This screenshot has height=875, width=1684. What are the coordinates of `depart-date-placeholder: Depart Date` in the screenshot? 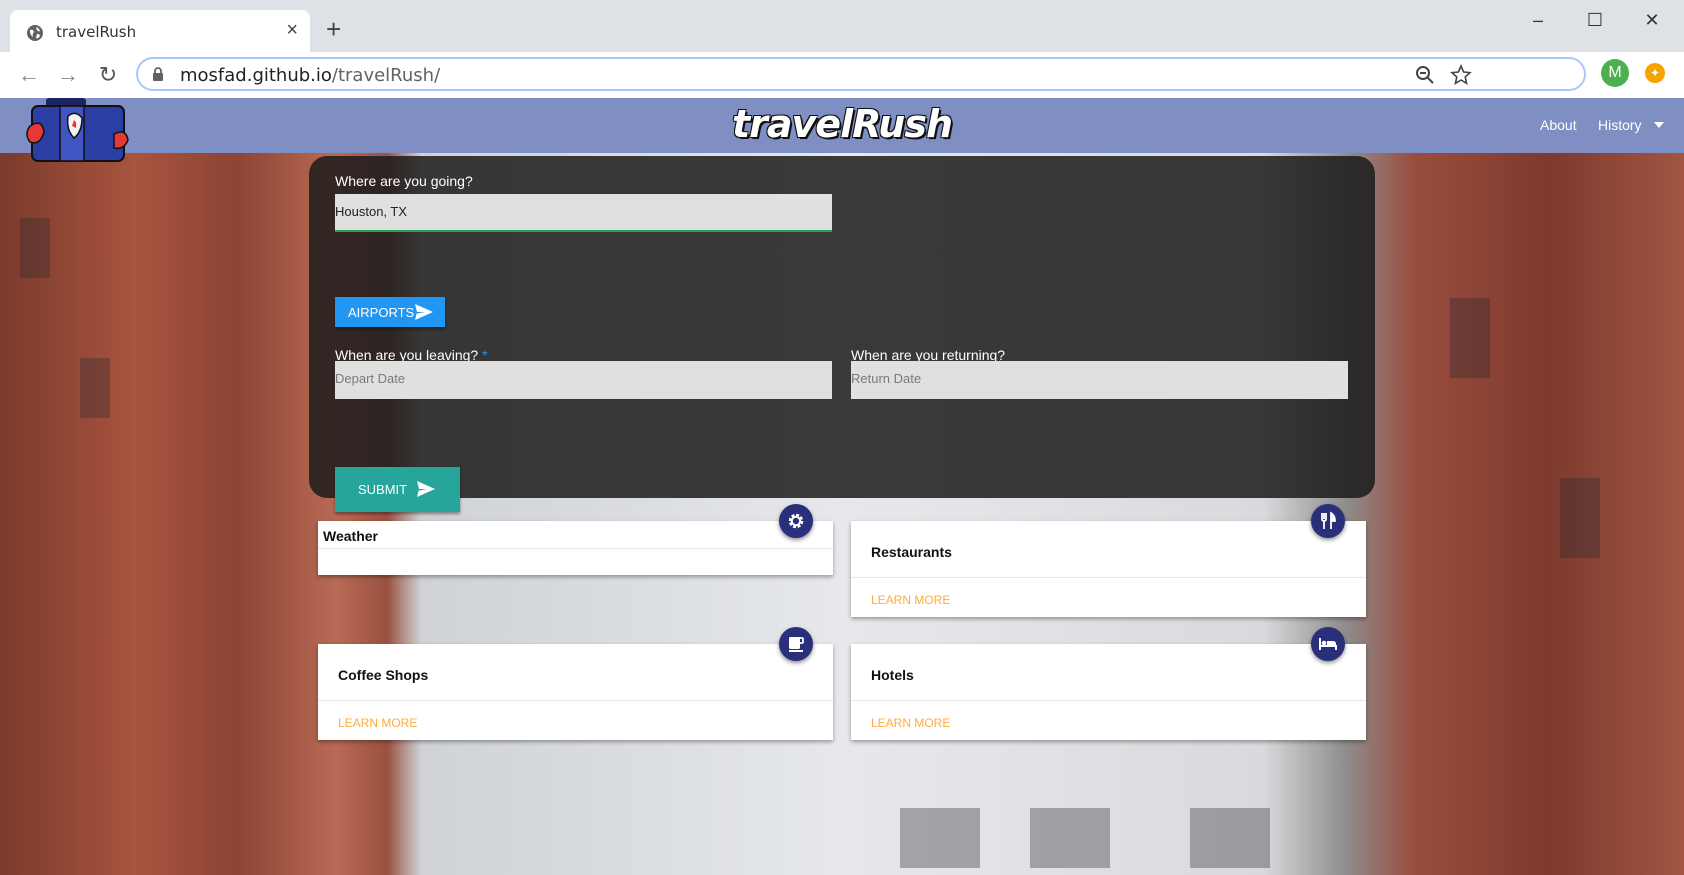 It's located at (370, 378).